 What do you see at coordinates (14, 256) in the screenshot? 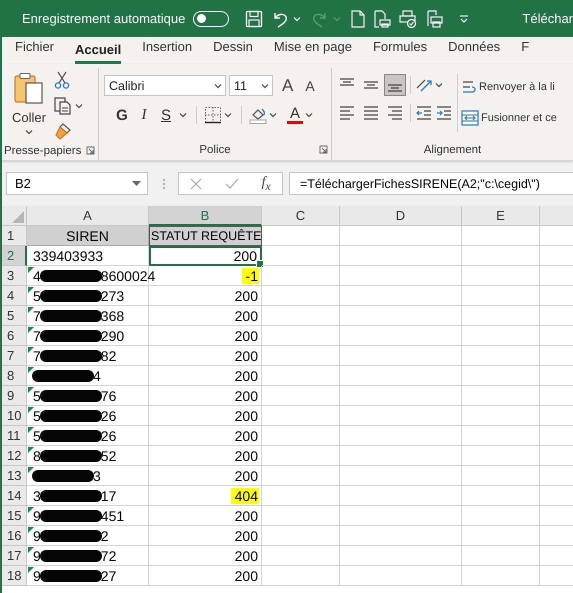
I see `row-header: 2` at bounding box center [14, 256].